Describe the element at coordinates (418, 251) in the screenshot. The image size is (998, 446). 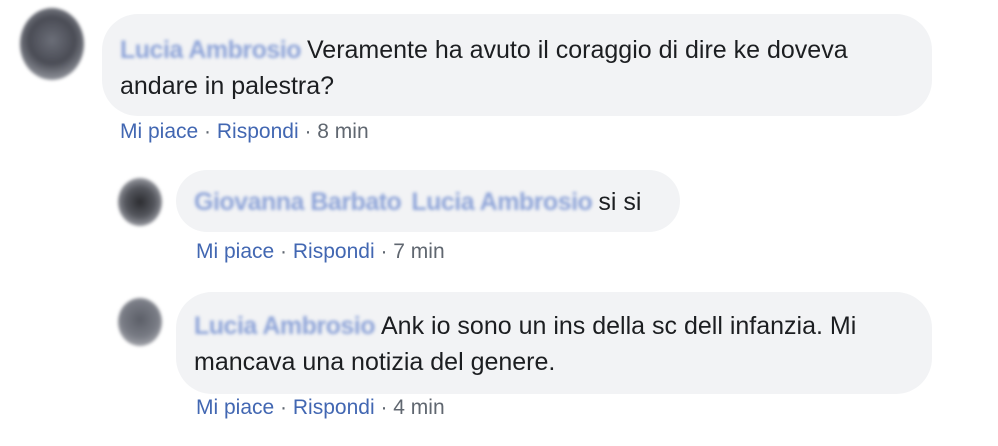
I see `comment-timestamp: 7 min` at that location.